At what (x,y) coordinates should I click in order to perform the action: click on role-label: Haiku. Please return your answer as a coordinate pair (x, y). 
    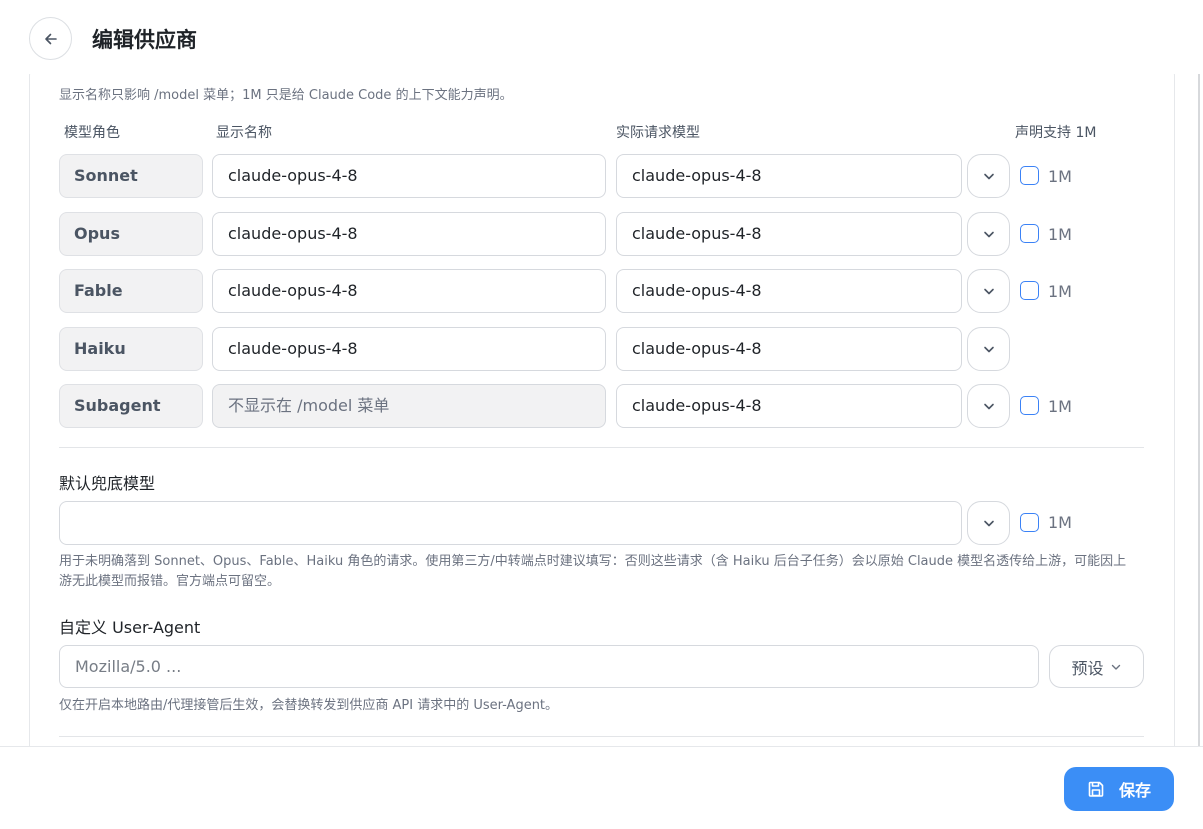
    Looking at the image, I should click on (131, 349).